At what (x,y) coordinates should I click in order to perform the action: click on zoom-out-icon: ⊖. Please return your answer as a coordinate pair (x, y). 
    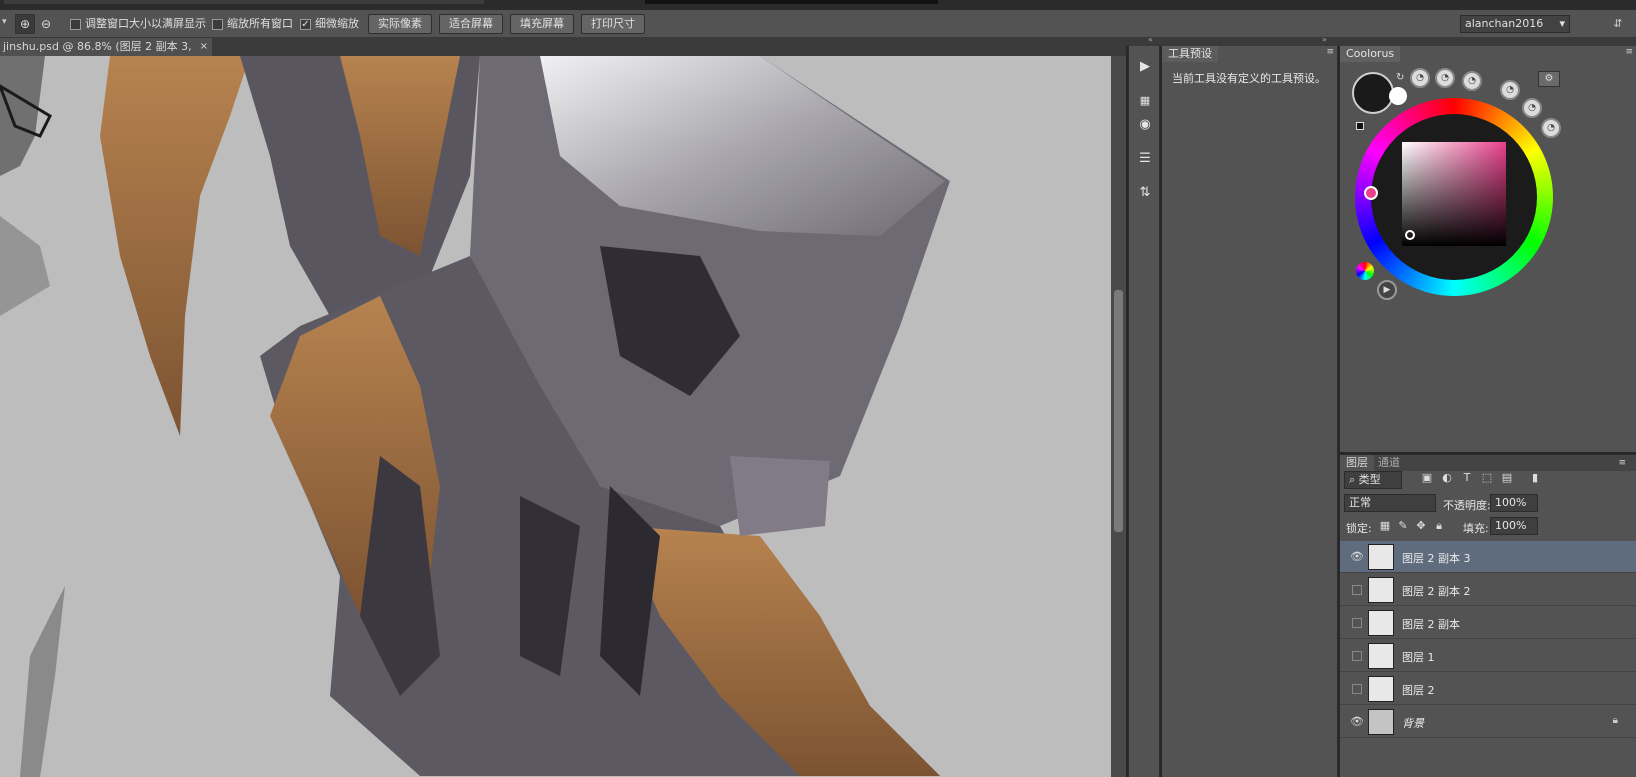
    Looking at the image, I should click on (46, 24).